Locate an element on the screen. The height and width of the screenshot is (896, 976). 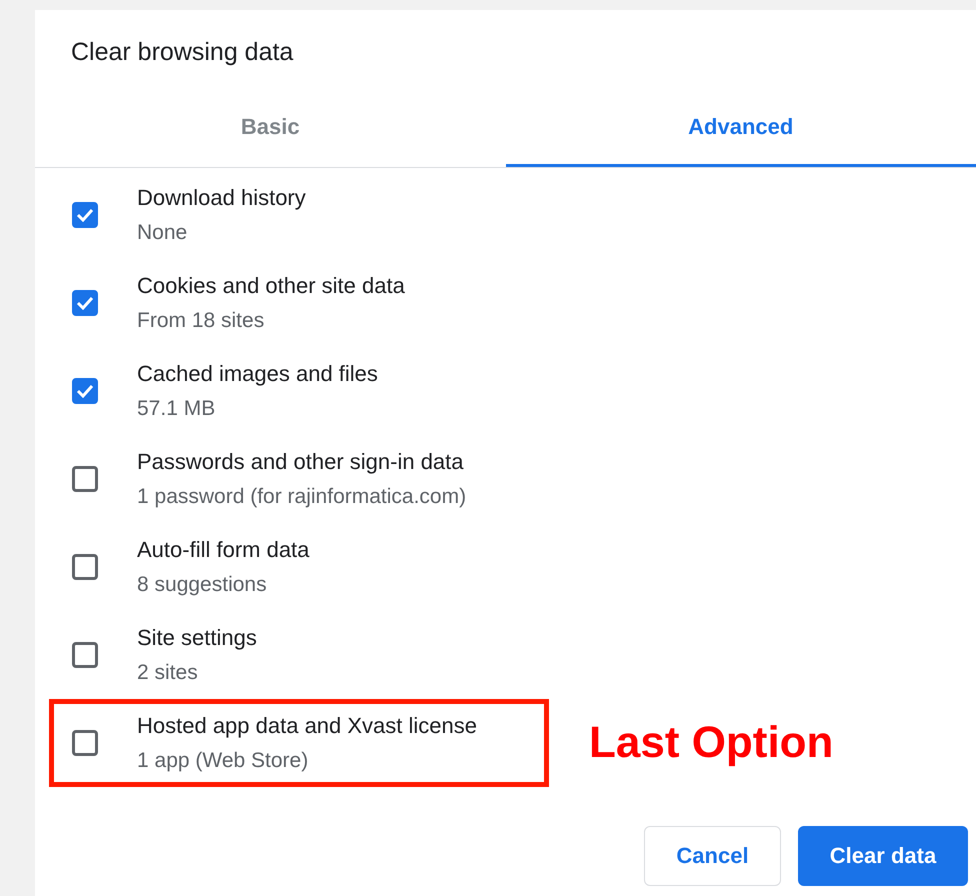
tab: Basic is located at coordinates (270, 128).